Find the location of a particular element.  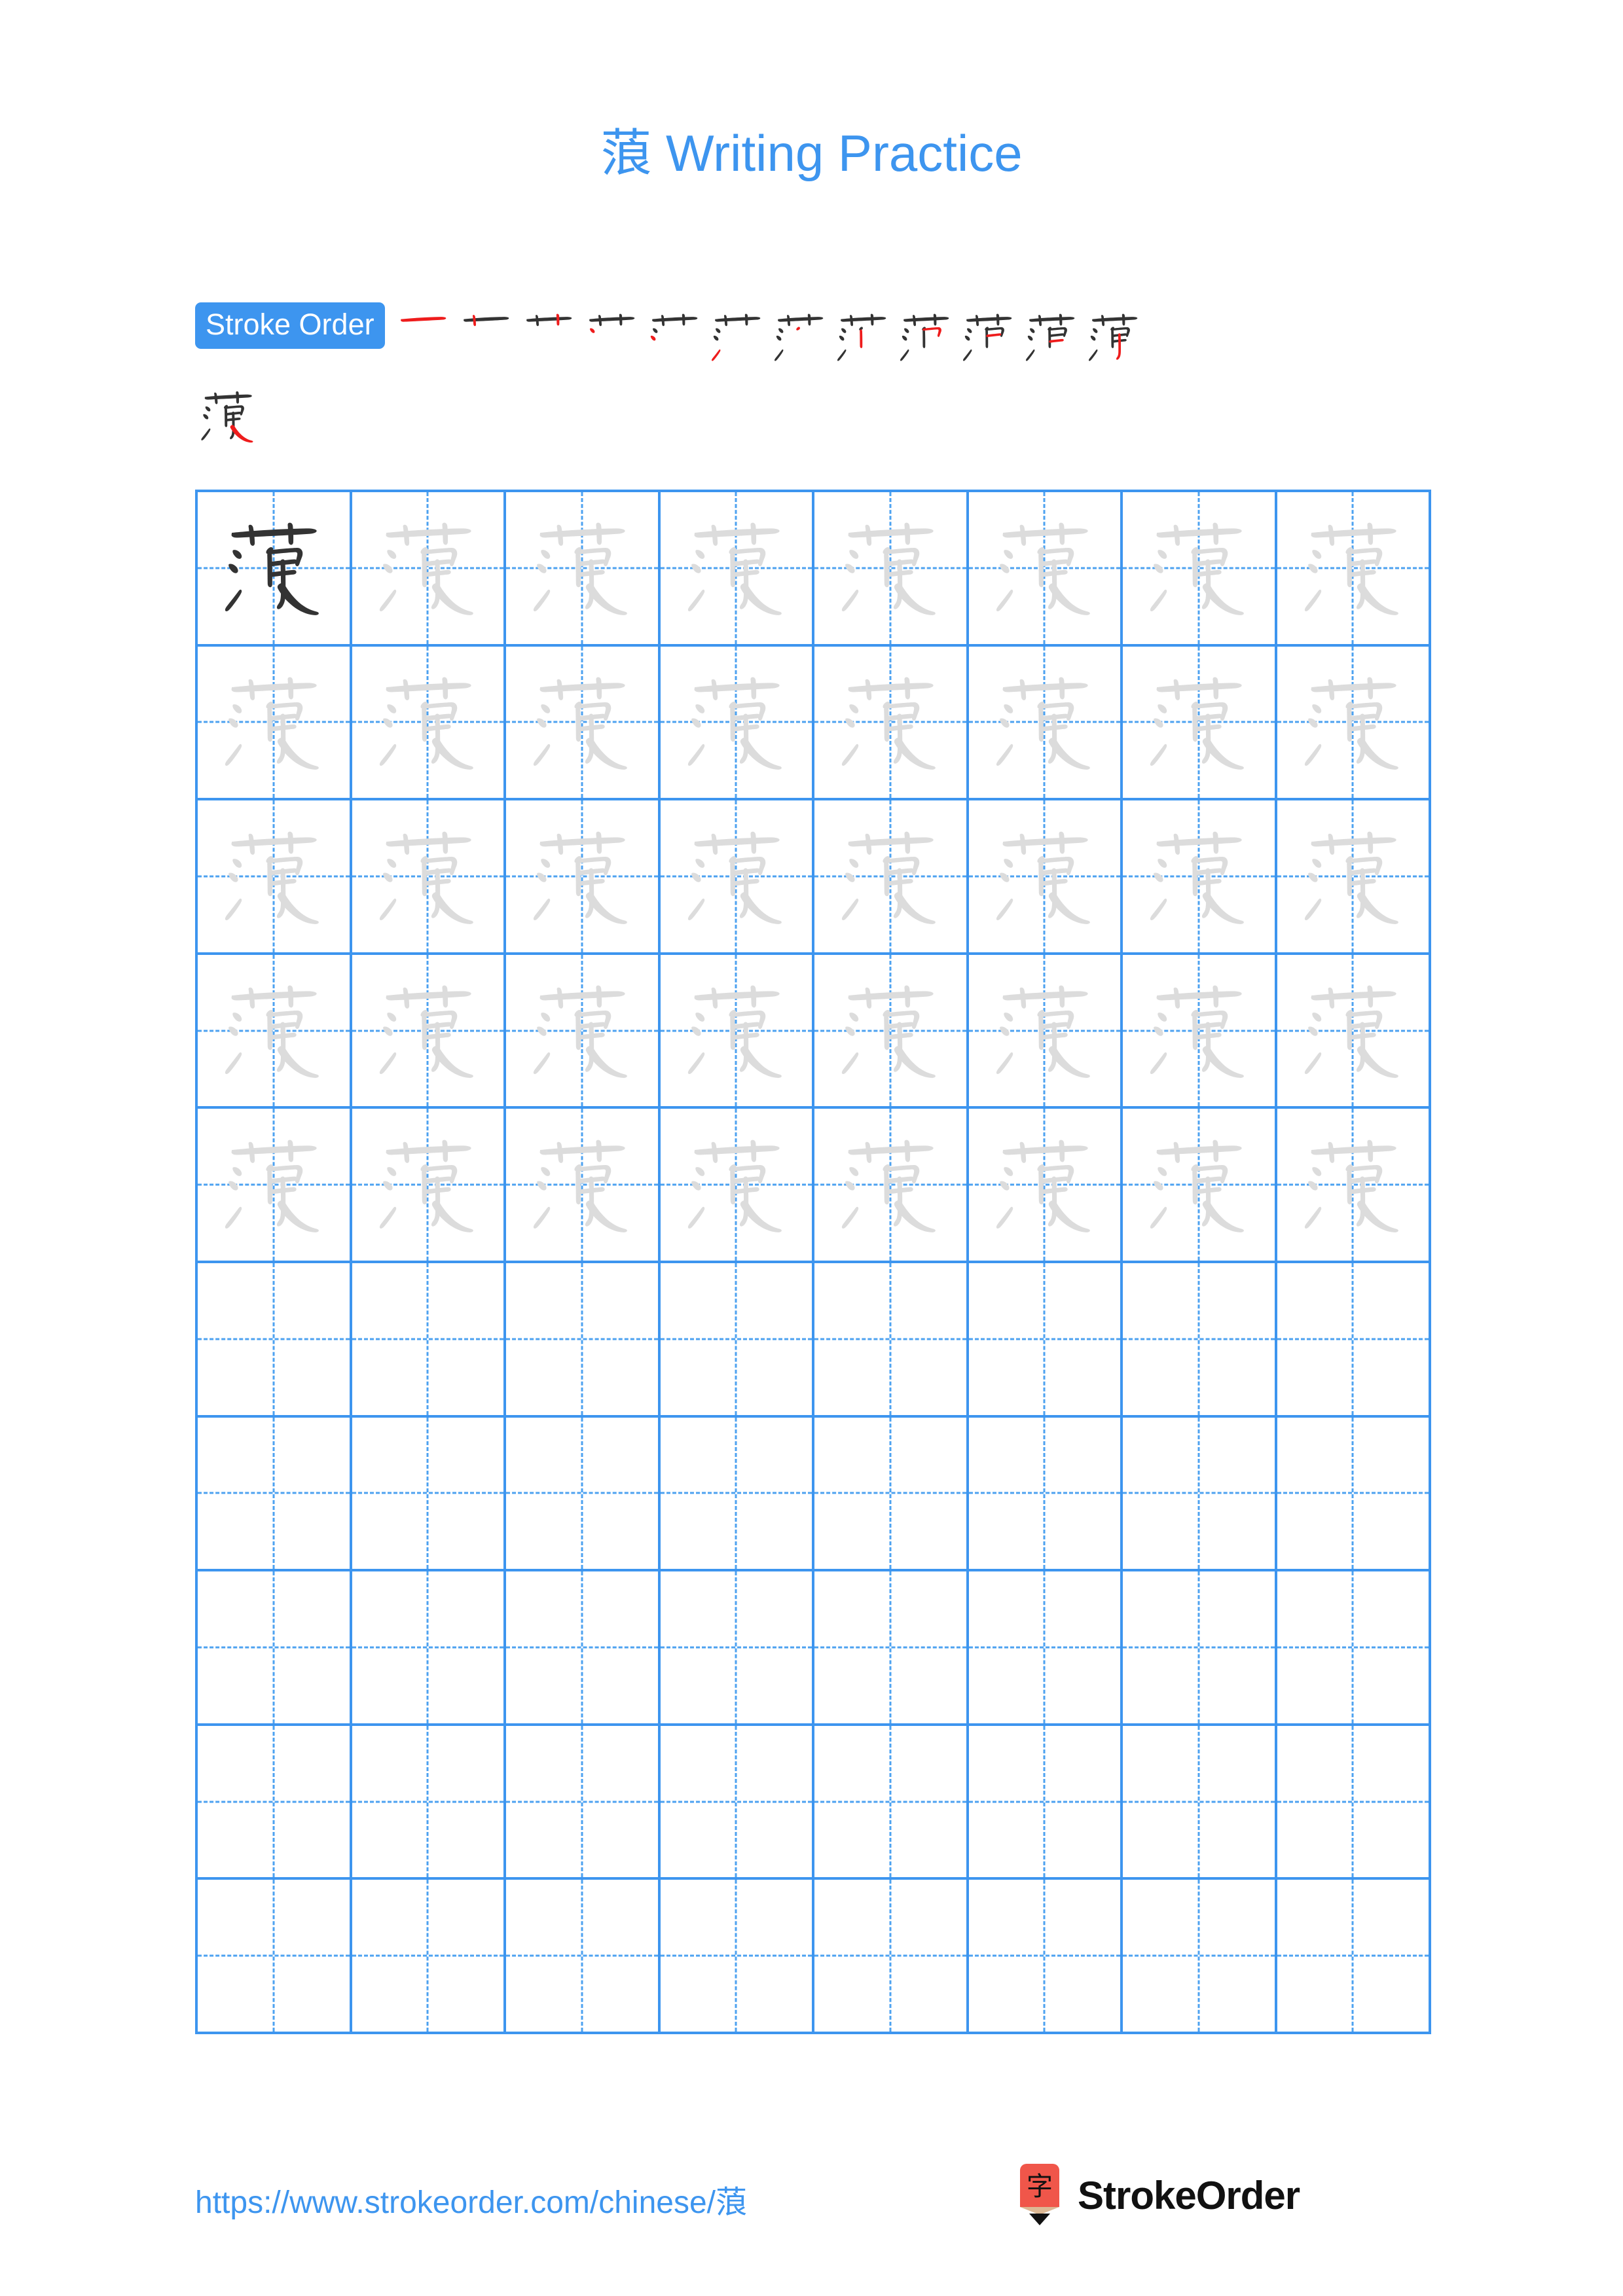

practice-cell-r1-c5 is located at coordinates (891, 569).